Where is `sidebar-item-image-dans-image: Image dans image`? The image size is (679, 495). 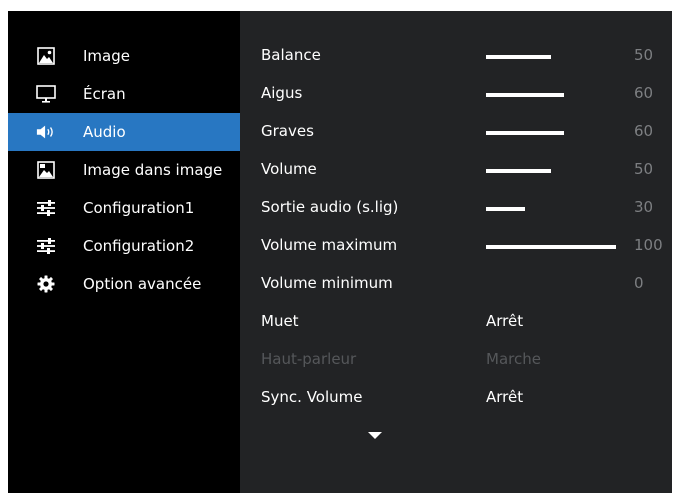
sidebar-item-image-dans-image: Image dans image is located at coordinates (124, 170).